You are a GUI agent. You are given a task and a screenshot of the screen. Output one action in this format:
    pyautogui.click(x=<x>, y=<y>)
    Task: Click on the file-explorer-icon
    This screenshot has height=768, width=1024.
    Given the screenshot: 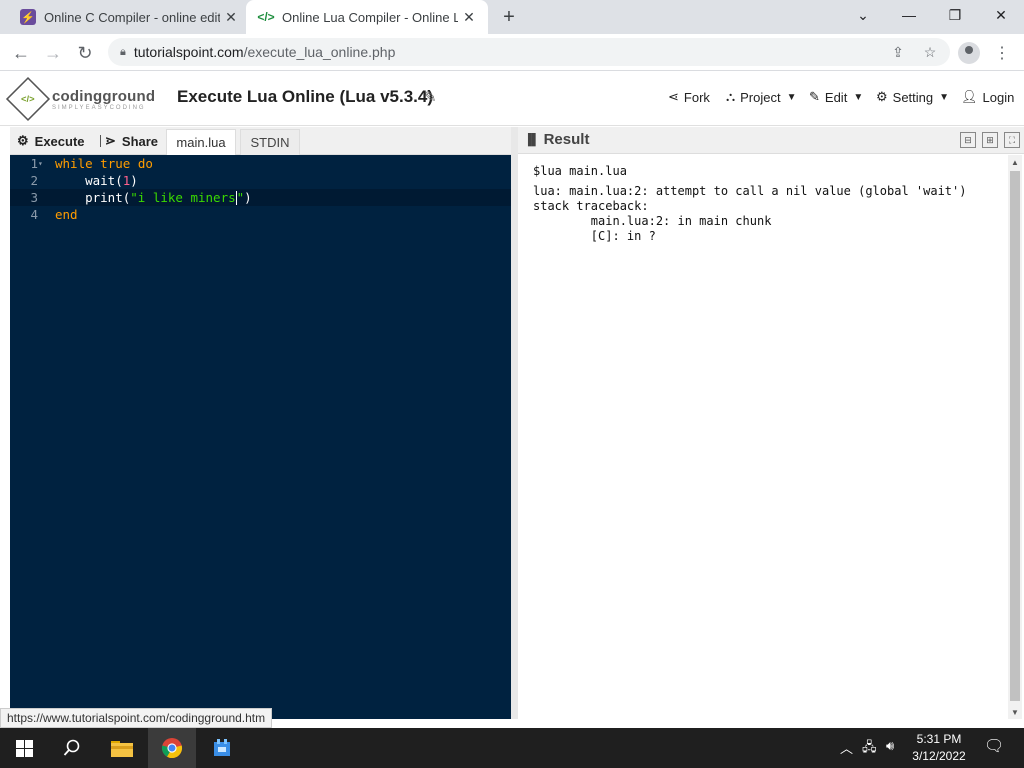 What is the action you would take?
    pyautogui.click(x=122, y=748)
    